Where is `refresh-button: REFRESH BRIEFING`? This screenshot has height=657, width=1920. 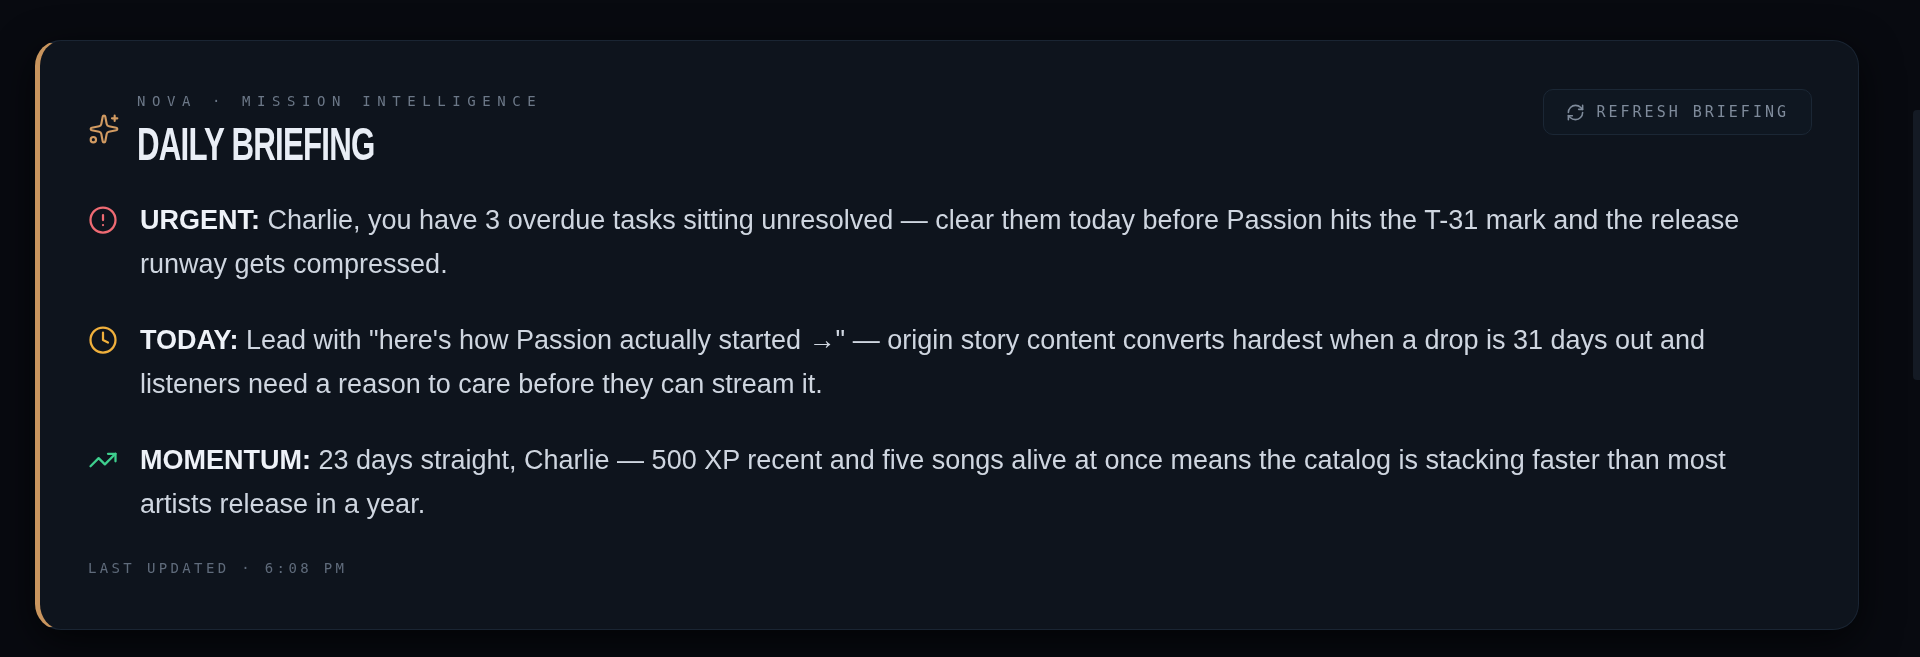
refresh-button: REFRESH BRIEFING is located at coordinates (1677, 112).